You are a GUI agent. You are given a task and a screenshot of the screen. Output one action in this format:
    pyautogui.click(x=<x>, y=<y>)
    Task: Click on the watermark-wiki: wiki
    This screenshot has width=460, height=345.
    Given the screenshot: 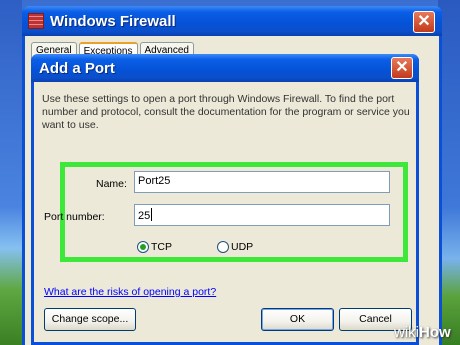 What is the action you would take?
    pyautogui.click(x=406, y=332)
    